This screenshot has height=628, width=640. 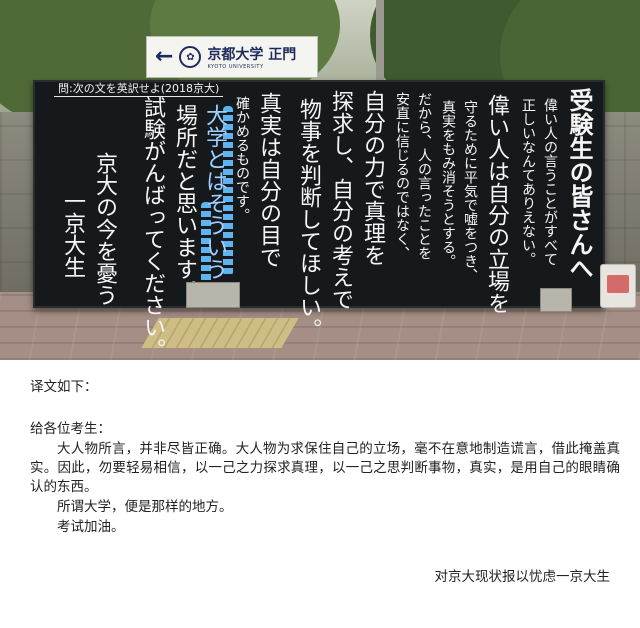 What do you see at coordinates (448, 184) in the screenshot?
I see `board-column-text: 真実をもみ消そうとする。` at bounding box center [448, 184].